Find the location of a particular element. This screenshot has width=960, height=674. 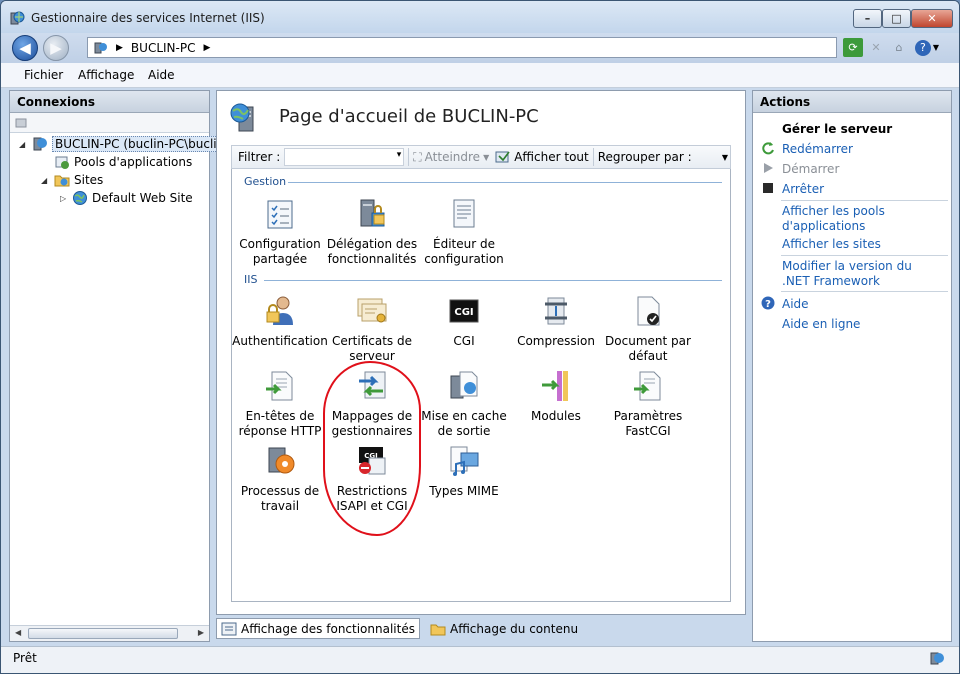

feature-label: Restrictions ISAPI et CGI is located at coordinates (372, 498).